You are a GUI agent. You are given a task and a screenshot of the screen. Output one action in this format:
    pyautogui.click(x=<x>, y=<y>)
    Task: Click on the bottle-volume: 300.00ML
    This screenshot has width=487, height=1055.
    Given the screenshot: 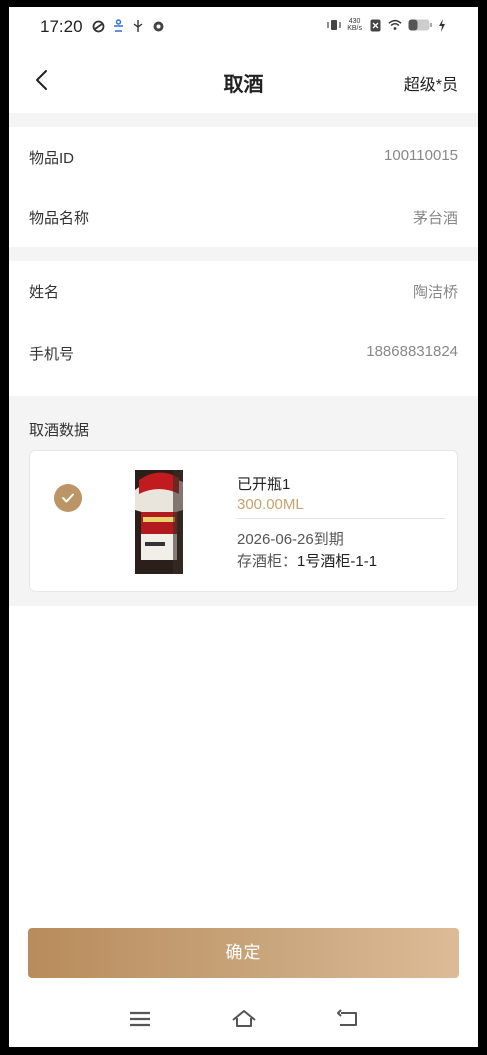 What is the action you would take?
    pyautogui.click(x=270, y=504)
    